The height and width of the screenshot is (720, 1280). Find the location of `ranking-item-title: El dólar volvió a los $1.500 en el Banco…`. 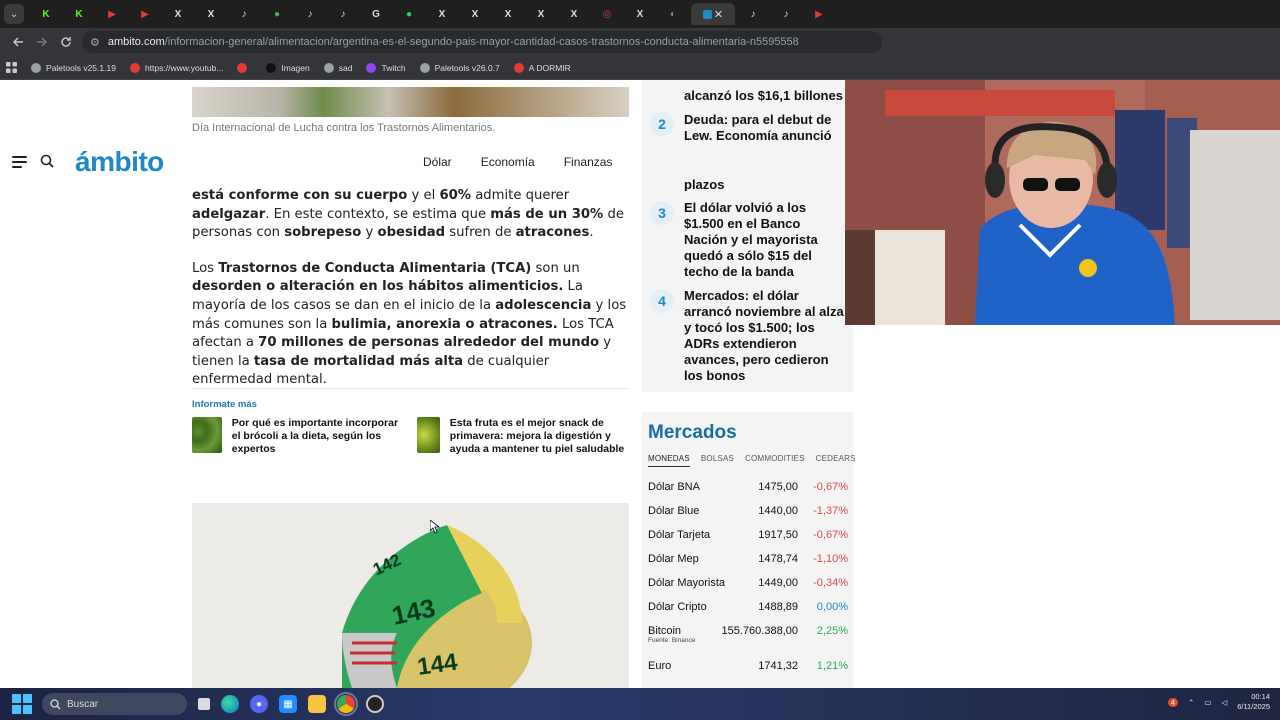

ranking-item-title: El dólar volvió a los $1.500 en el Banco… is located at coordinates (765, 240).